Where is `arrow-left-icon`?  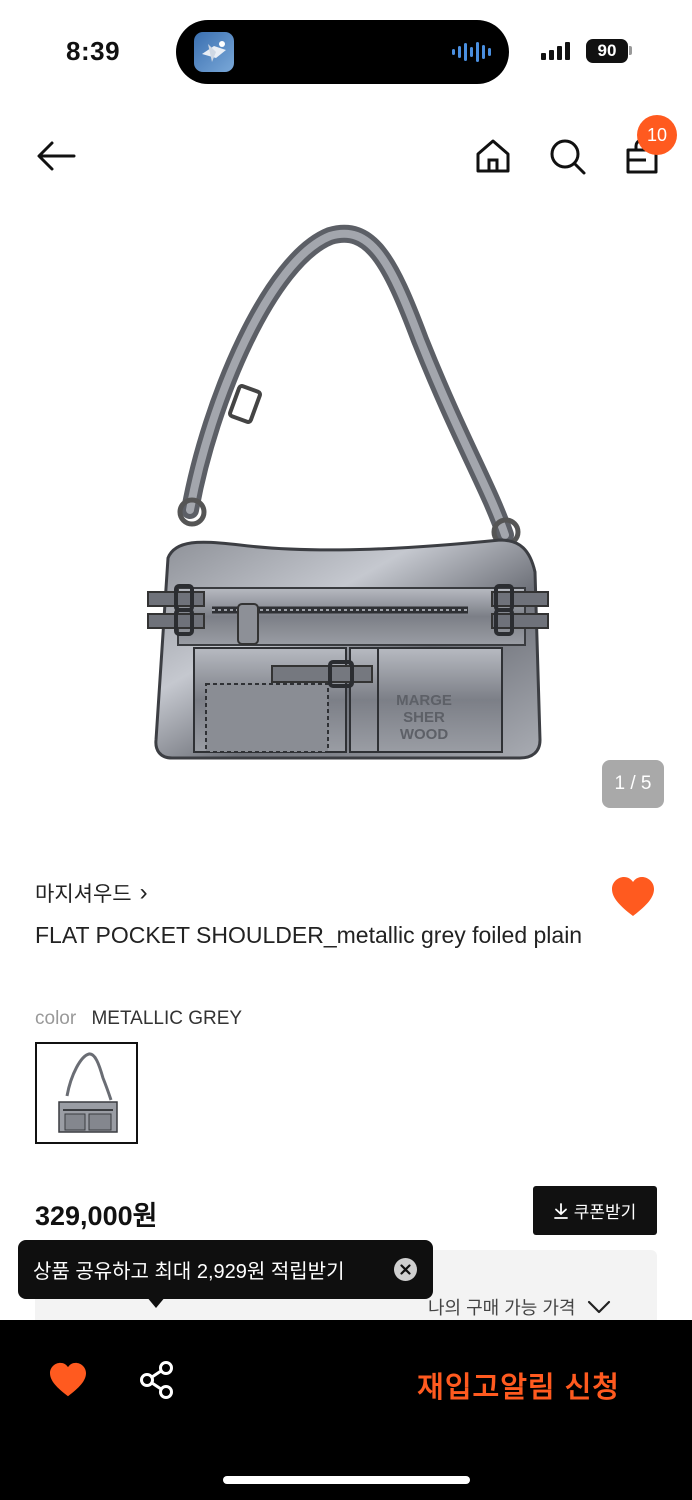
arrow-left-icon is located at coordinates (56, 156).